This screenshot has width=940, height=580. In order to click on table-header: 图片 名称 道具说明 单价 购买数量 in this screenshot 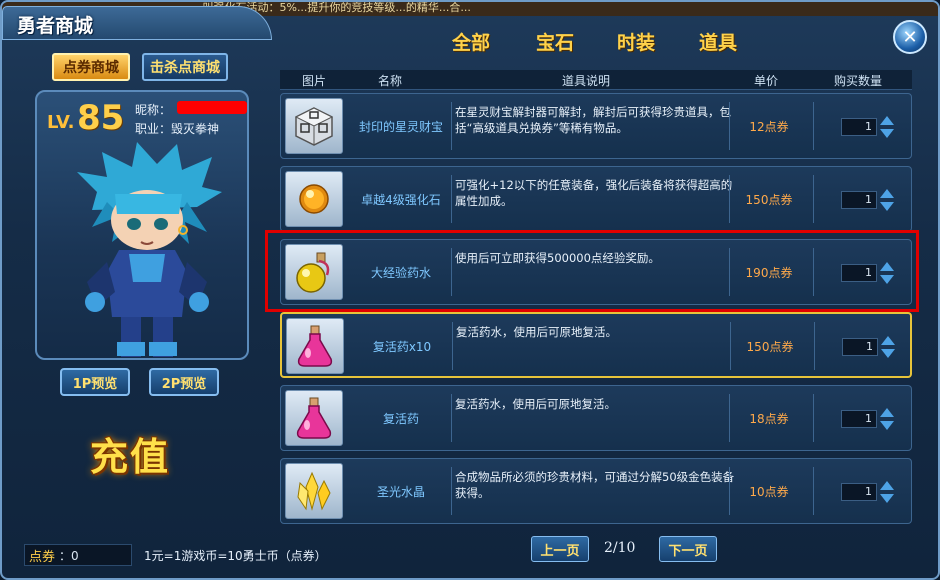, I will do `click(596, 80)`.